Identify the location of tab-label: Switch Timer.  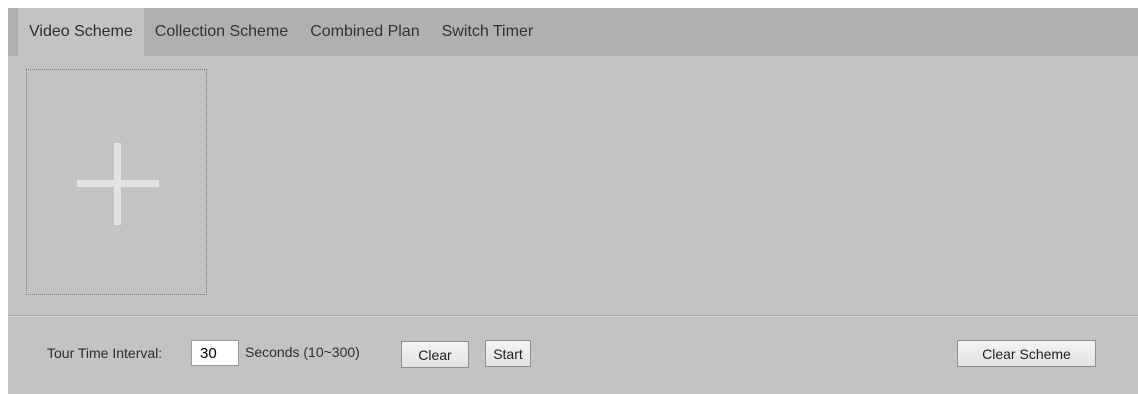
(487, 31).